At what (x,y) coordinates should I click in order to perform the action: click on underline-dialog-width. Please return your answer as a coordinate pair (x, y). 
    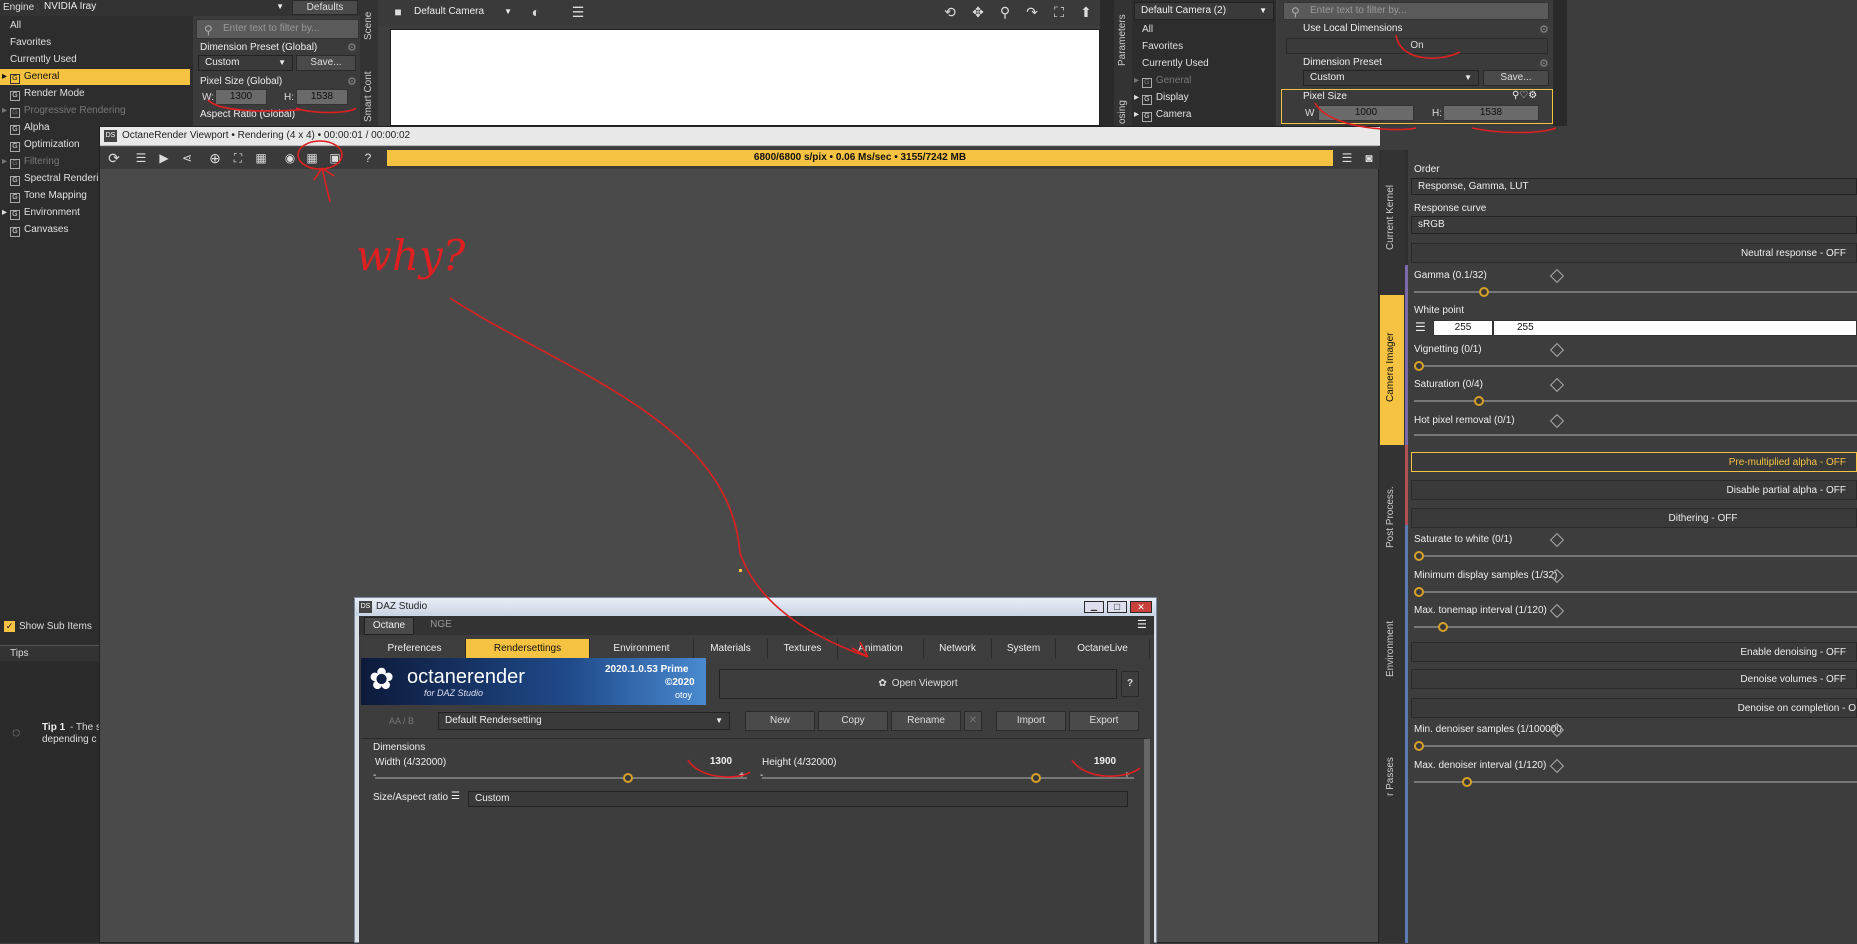
    Looking at the image, I should click on (719, 768).